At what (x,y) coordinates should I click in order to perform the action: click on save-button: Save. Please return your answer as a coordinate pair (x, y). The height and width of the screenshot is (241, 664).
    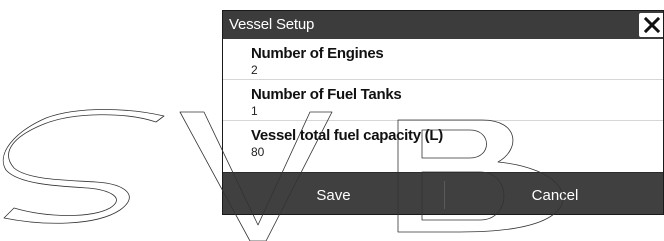
    Looking at the image, I should click on (333, 193).